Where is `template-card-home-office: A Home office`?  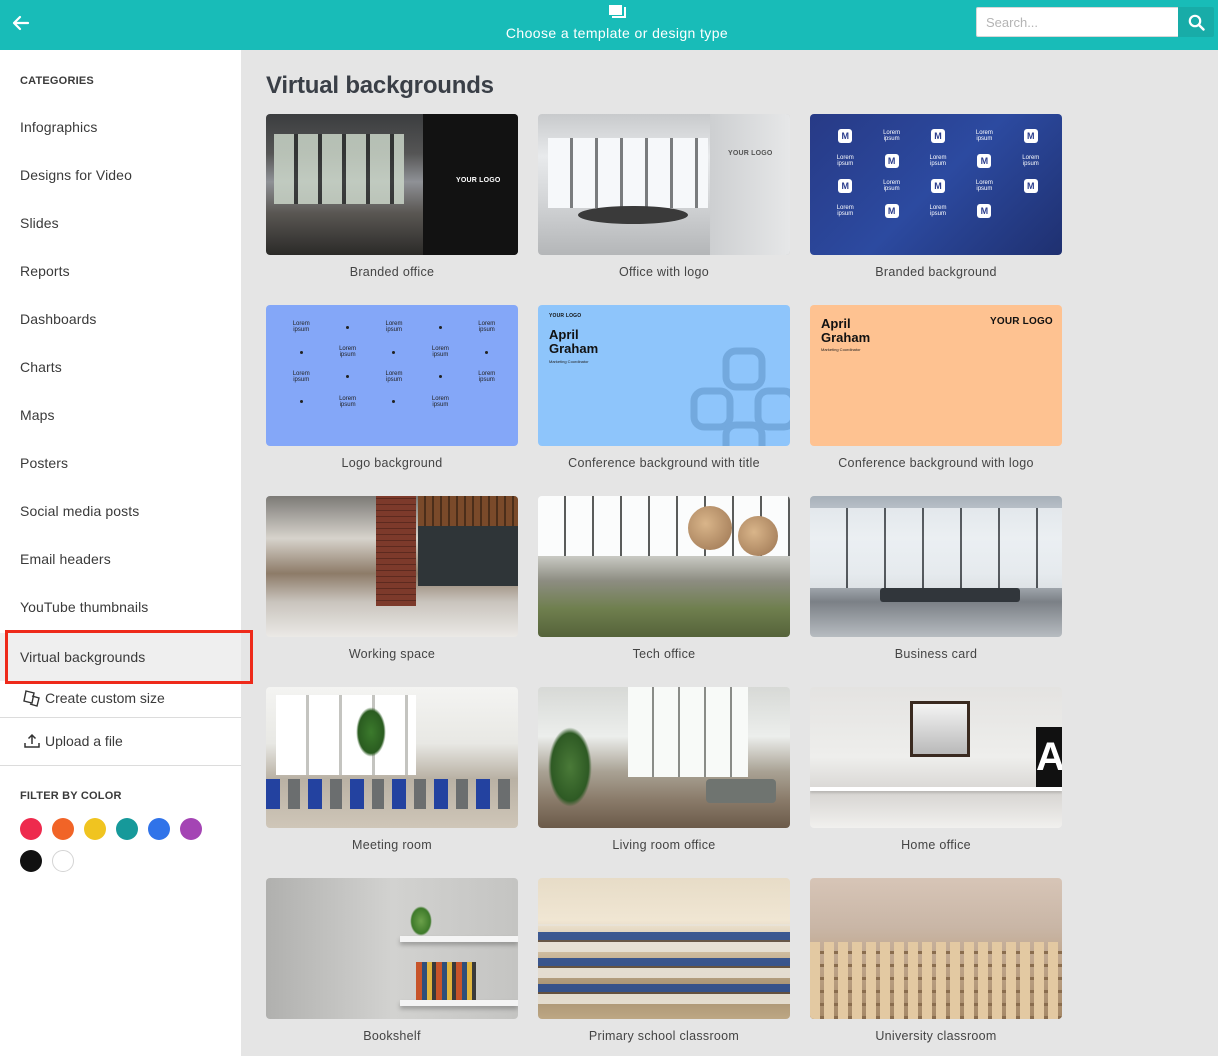 template-card-home-office: A Home office is located at coordinates (936, 769).